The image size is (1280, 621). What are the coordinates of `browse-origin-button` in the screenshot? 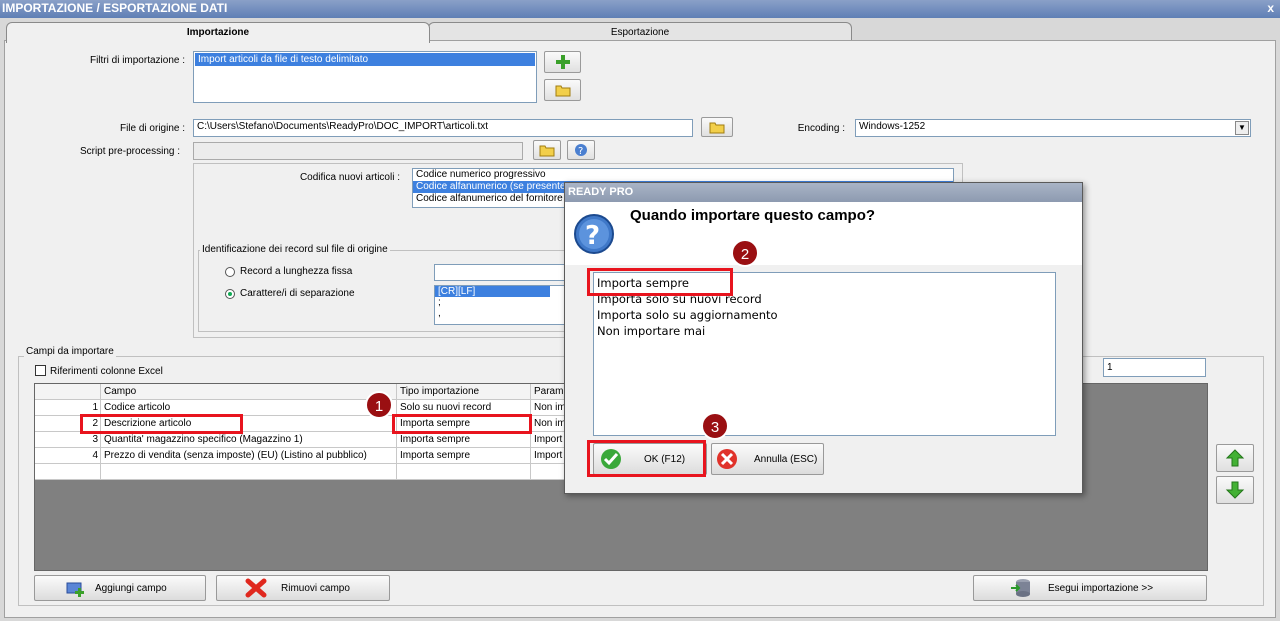 It's located at (717, 127).